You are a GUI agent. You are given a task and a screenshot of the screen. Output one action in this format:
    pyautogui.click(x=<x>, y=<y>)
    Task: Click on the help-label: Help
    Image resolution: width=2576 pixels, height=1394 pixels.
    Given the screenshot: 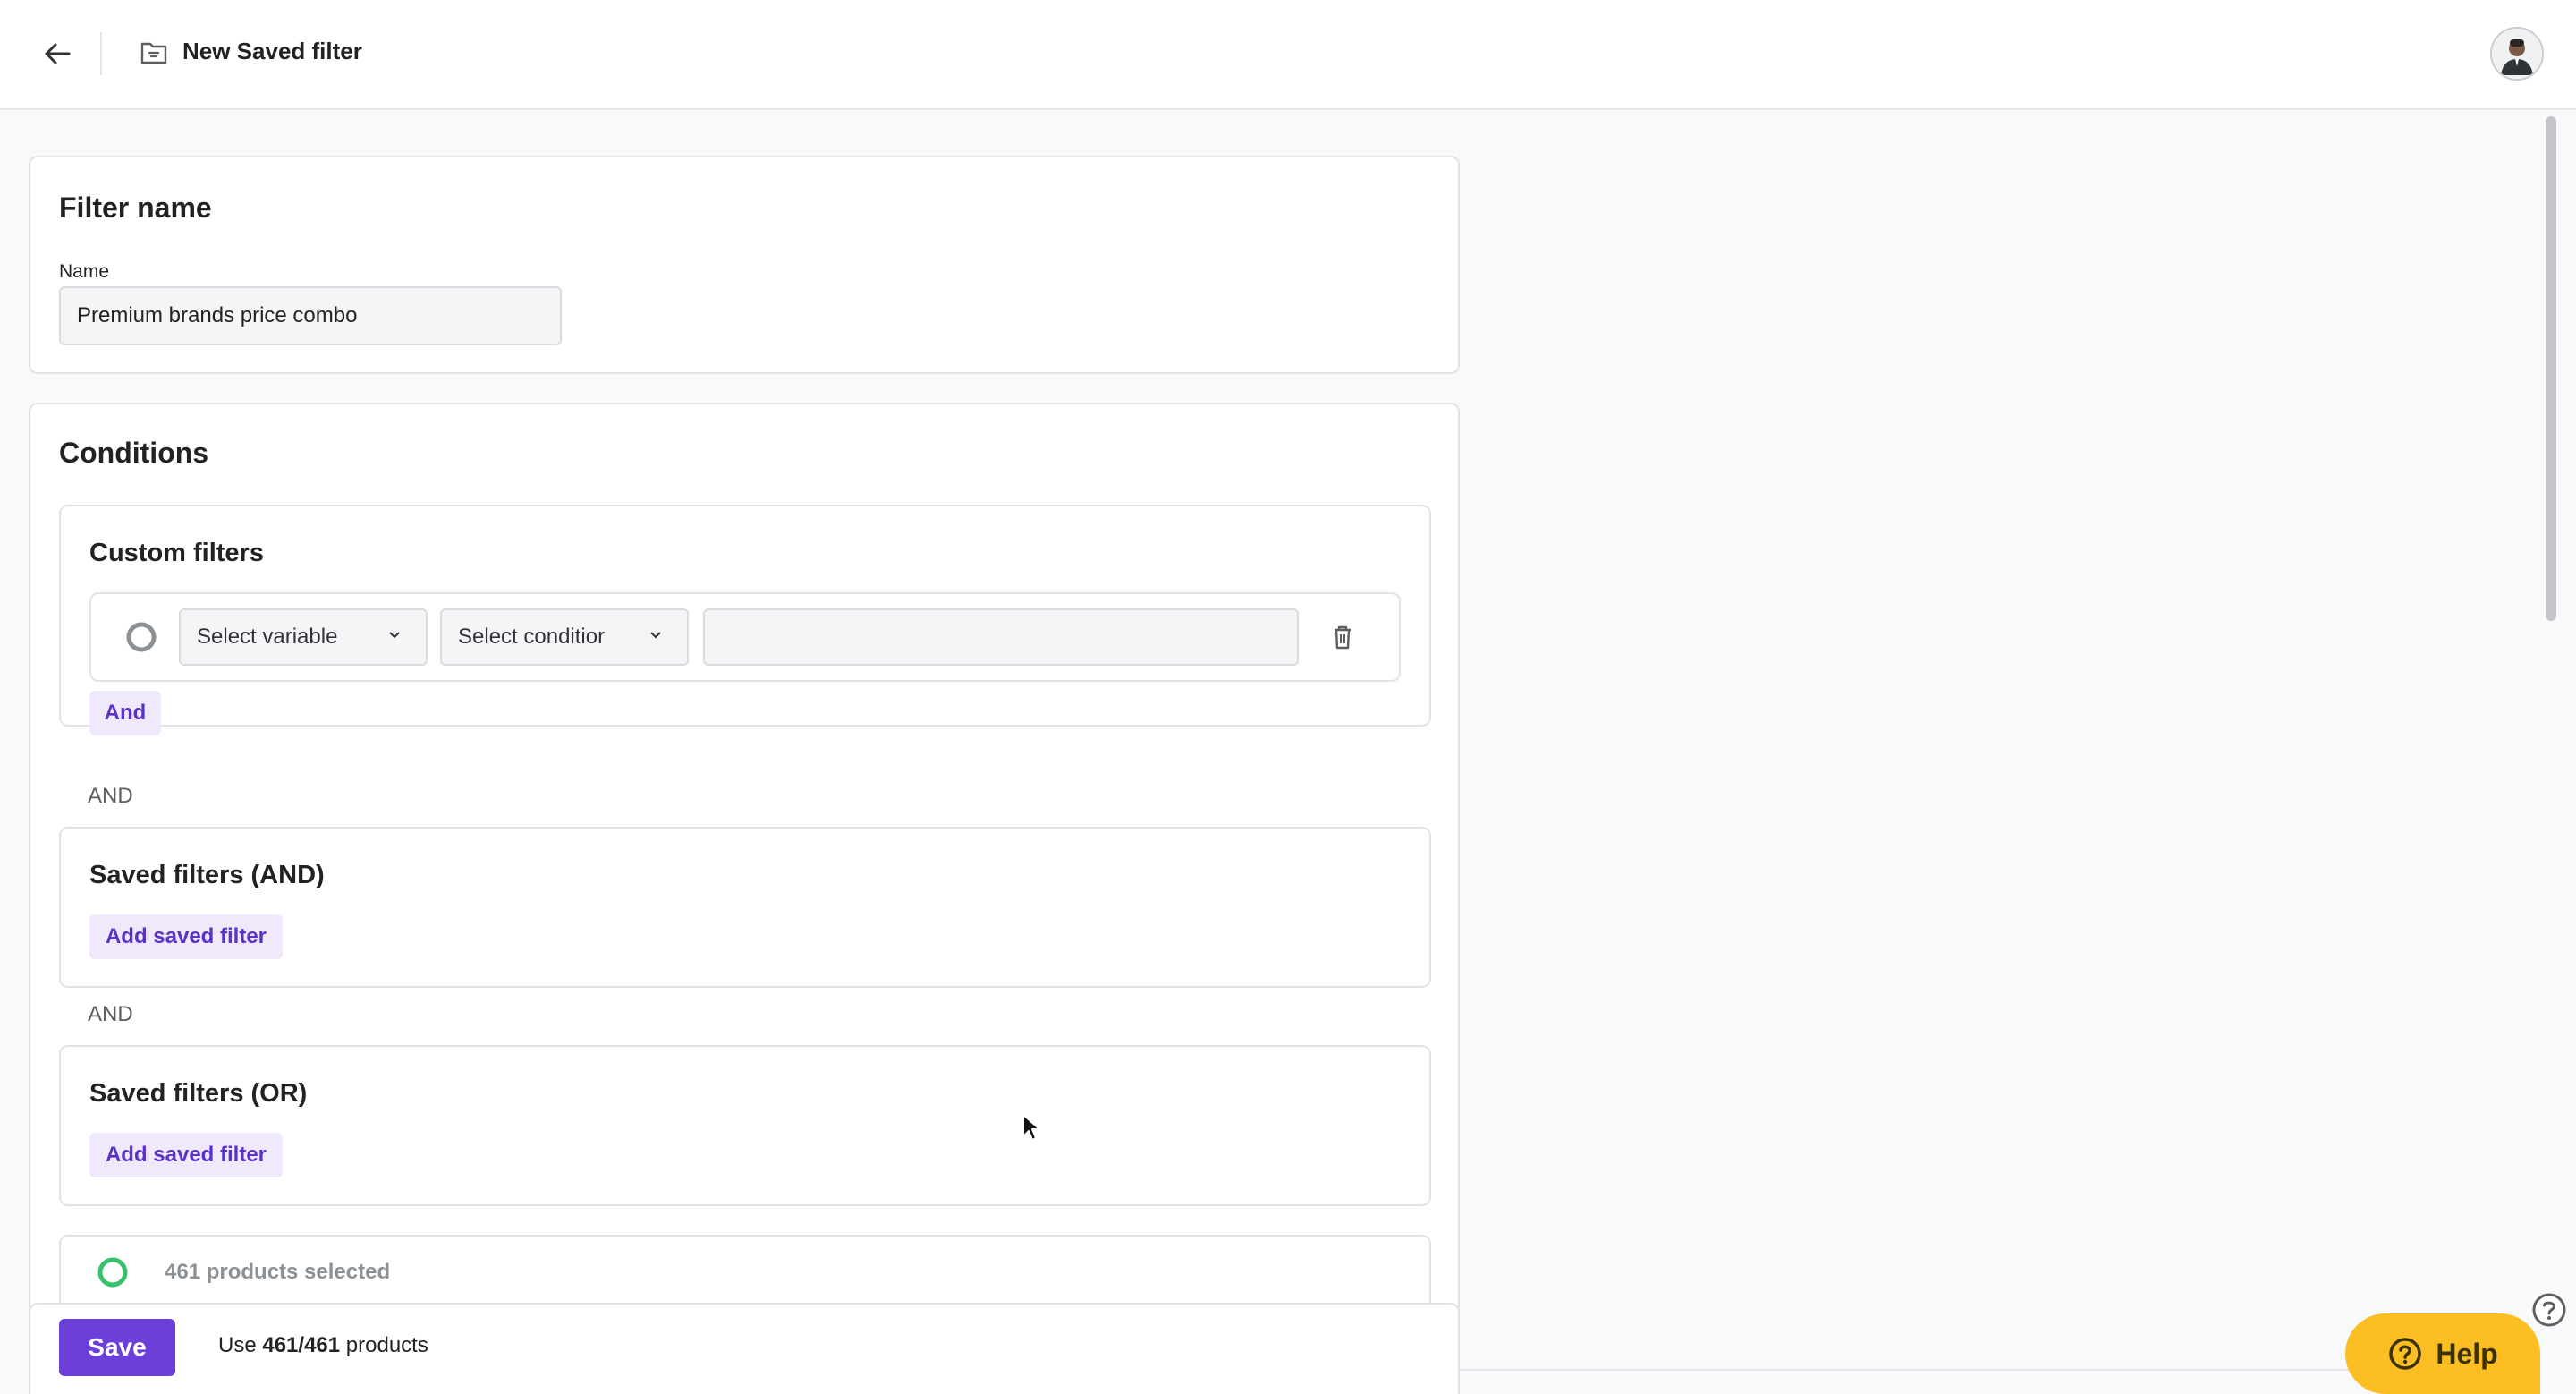 What is the action you would take?
    pyautogui.click(x=2467, y=1353)
    